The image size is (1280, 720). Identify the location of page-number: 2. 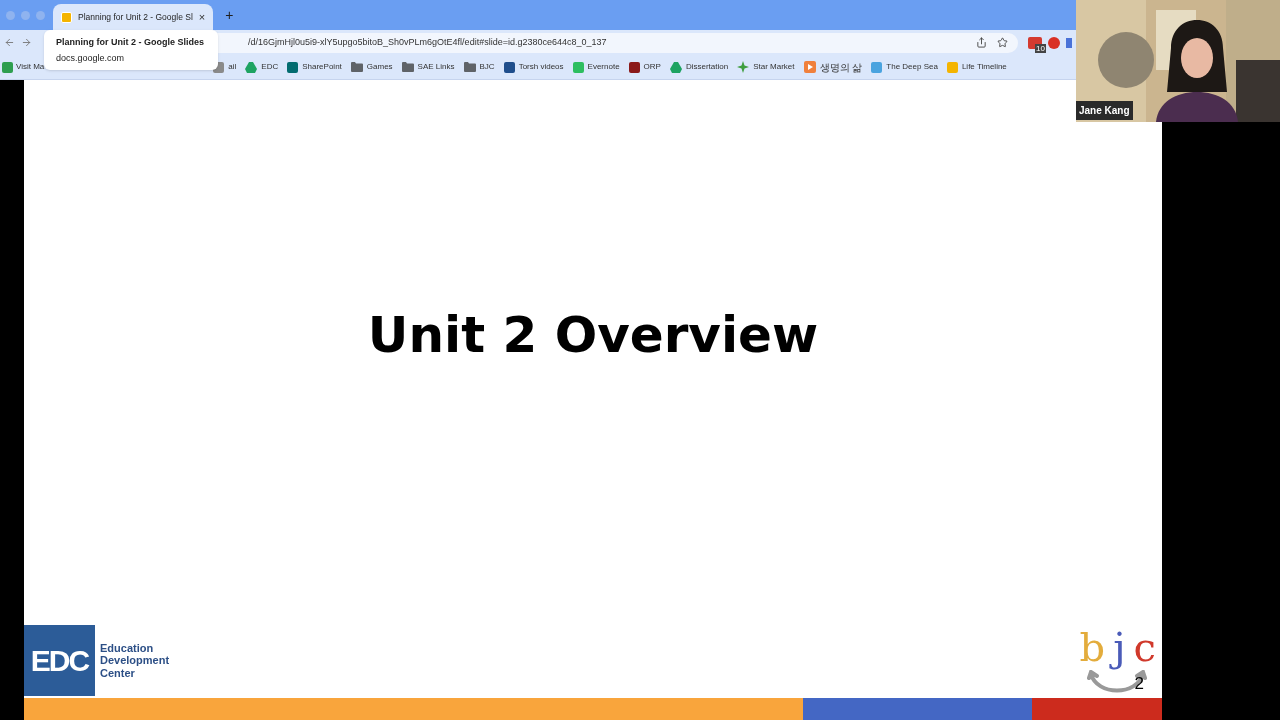
(1139, 683).